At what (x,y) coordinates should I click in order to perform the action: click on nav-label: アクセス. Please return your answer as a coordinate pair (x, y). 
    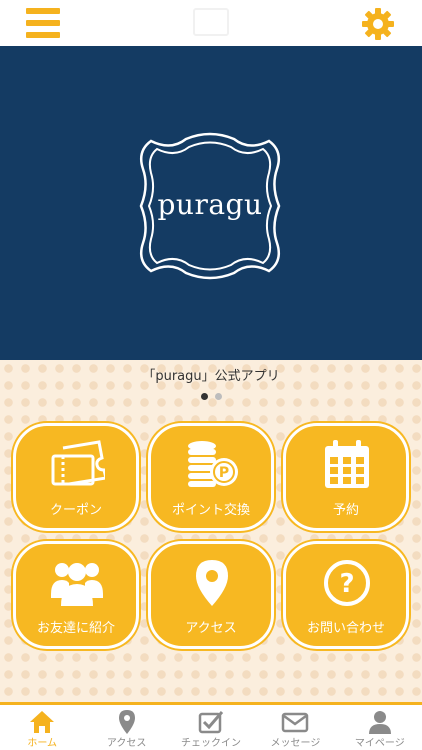
    Looking at the image, I should click on (126, 743).